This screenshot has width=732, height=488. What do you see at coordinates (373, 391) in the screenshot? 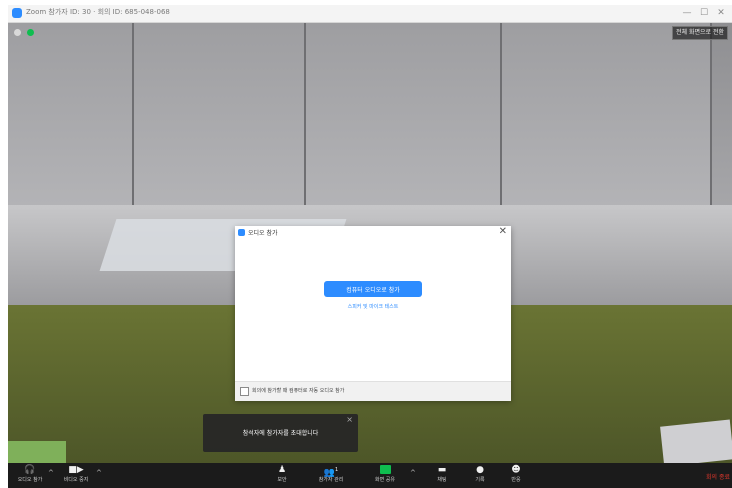
I see `dialog-footer: 회의에 참가할 때 컴퓨터로 자동 오디오 참가` at bounding box center [373, 391].